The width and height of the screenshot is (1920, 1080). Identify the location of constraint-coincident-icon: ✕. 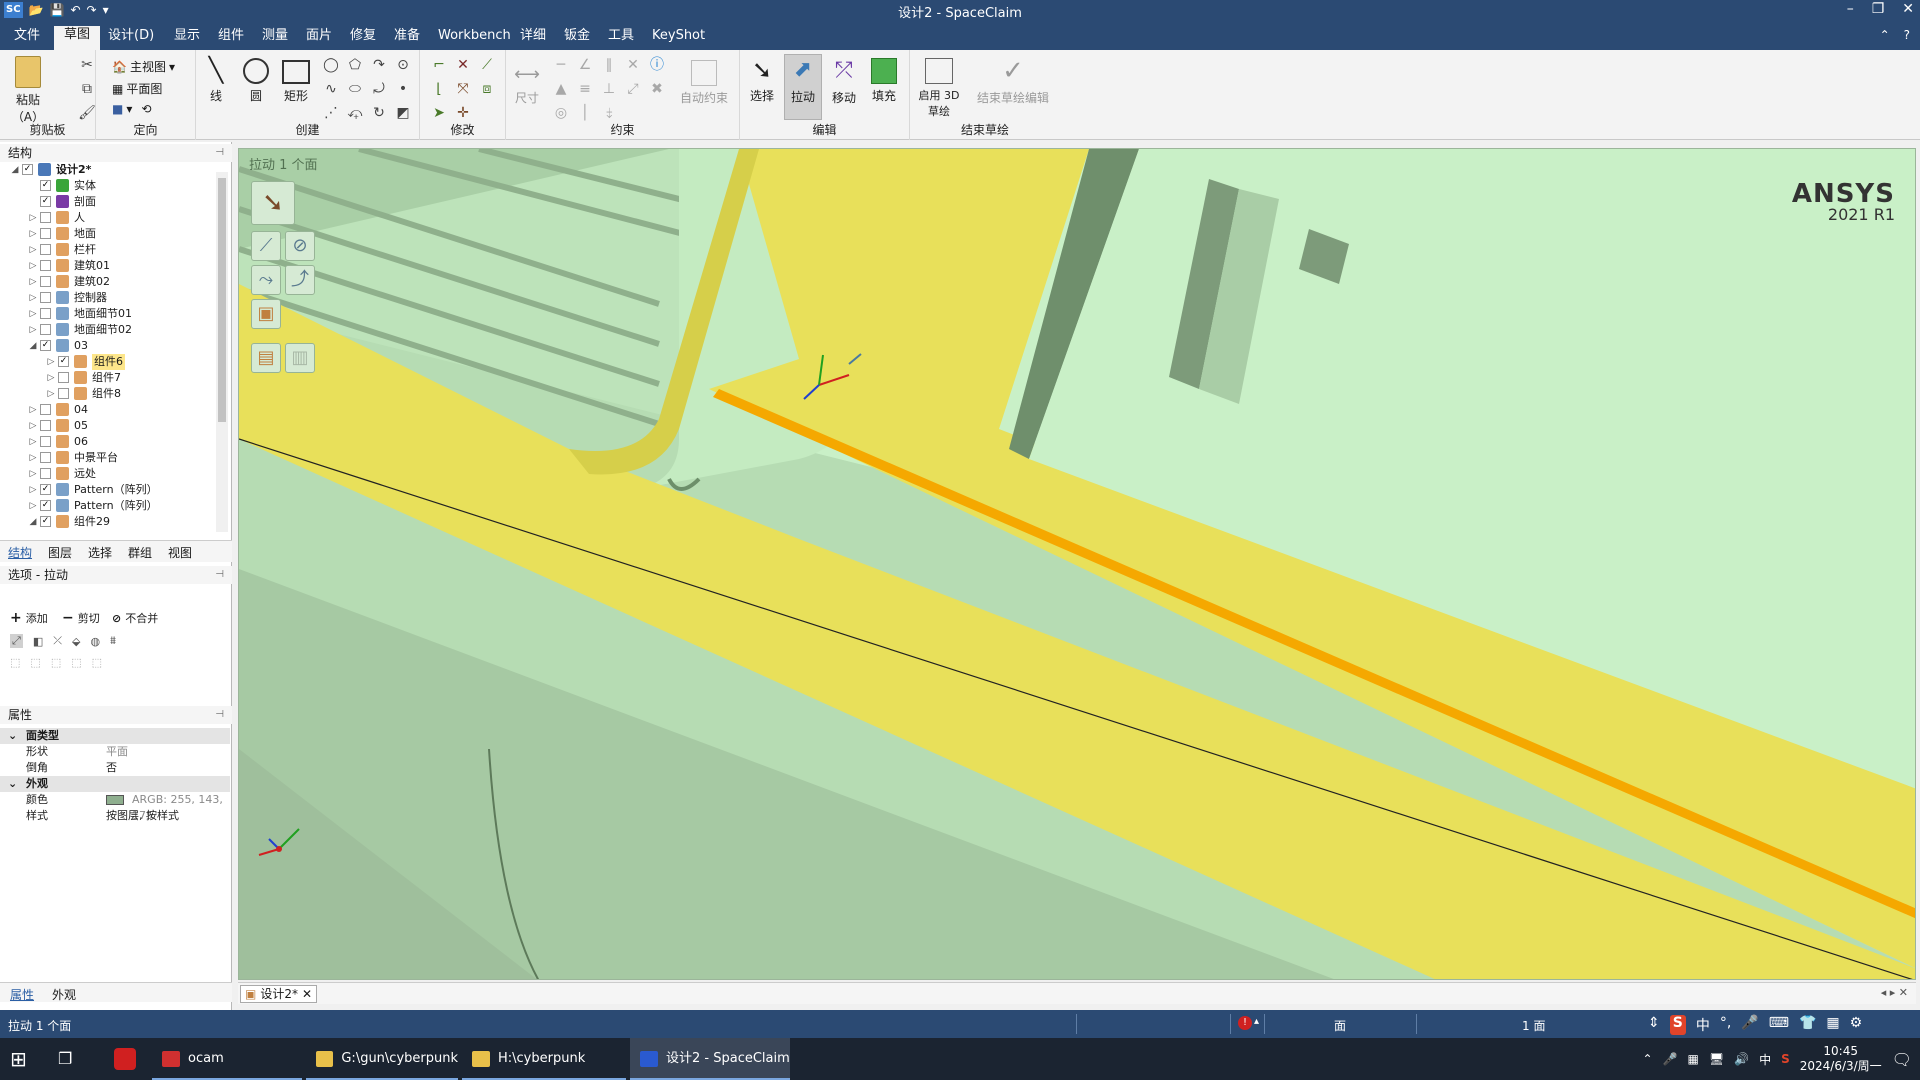
(633, 65).